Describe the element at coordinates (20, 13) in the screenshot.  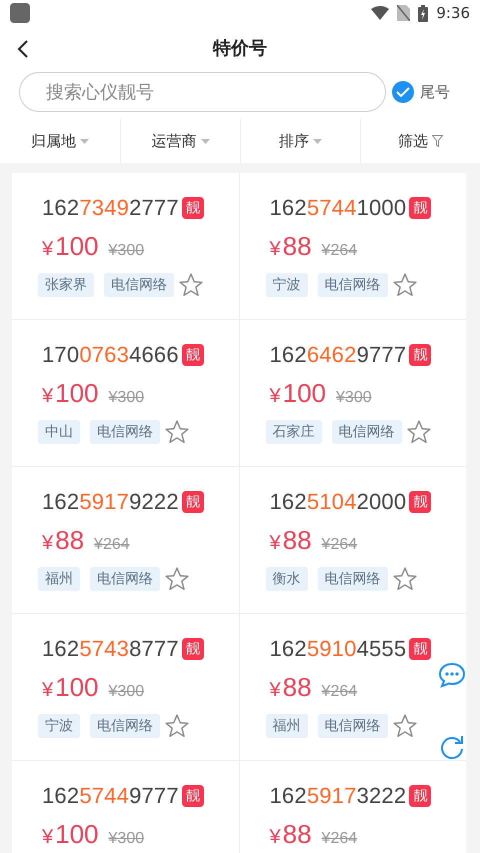
I see `app-icon` at that location.